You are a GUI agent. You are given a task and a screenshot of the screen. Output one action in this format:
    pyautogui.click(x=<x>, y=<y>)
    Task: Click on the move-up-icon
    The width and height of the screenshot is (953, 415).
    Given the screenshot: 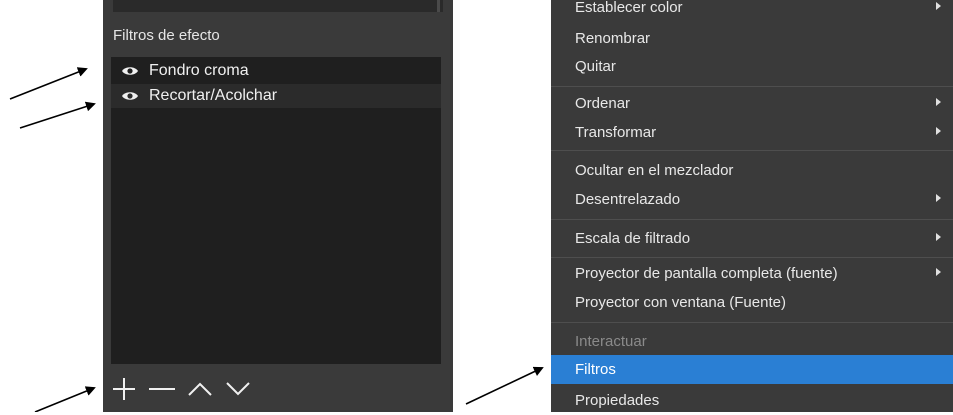 What is the action you would take?
    pyautogui.click(x=200, y=389)
    